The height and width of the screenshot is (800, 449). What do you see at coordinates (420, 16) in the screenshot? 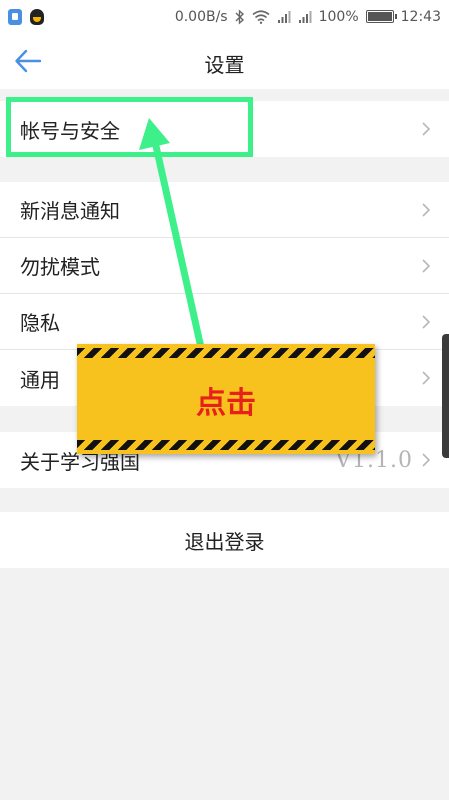
I see `clock: 12:43` at bounding box center [420, 16].